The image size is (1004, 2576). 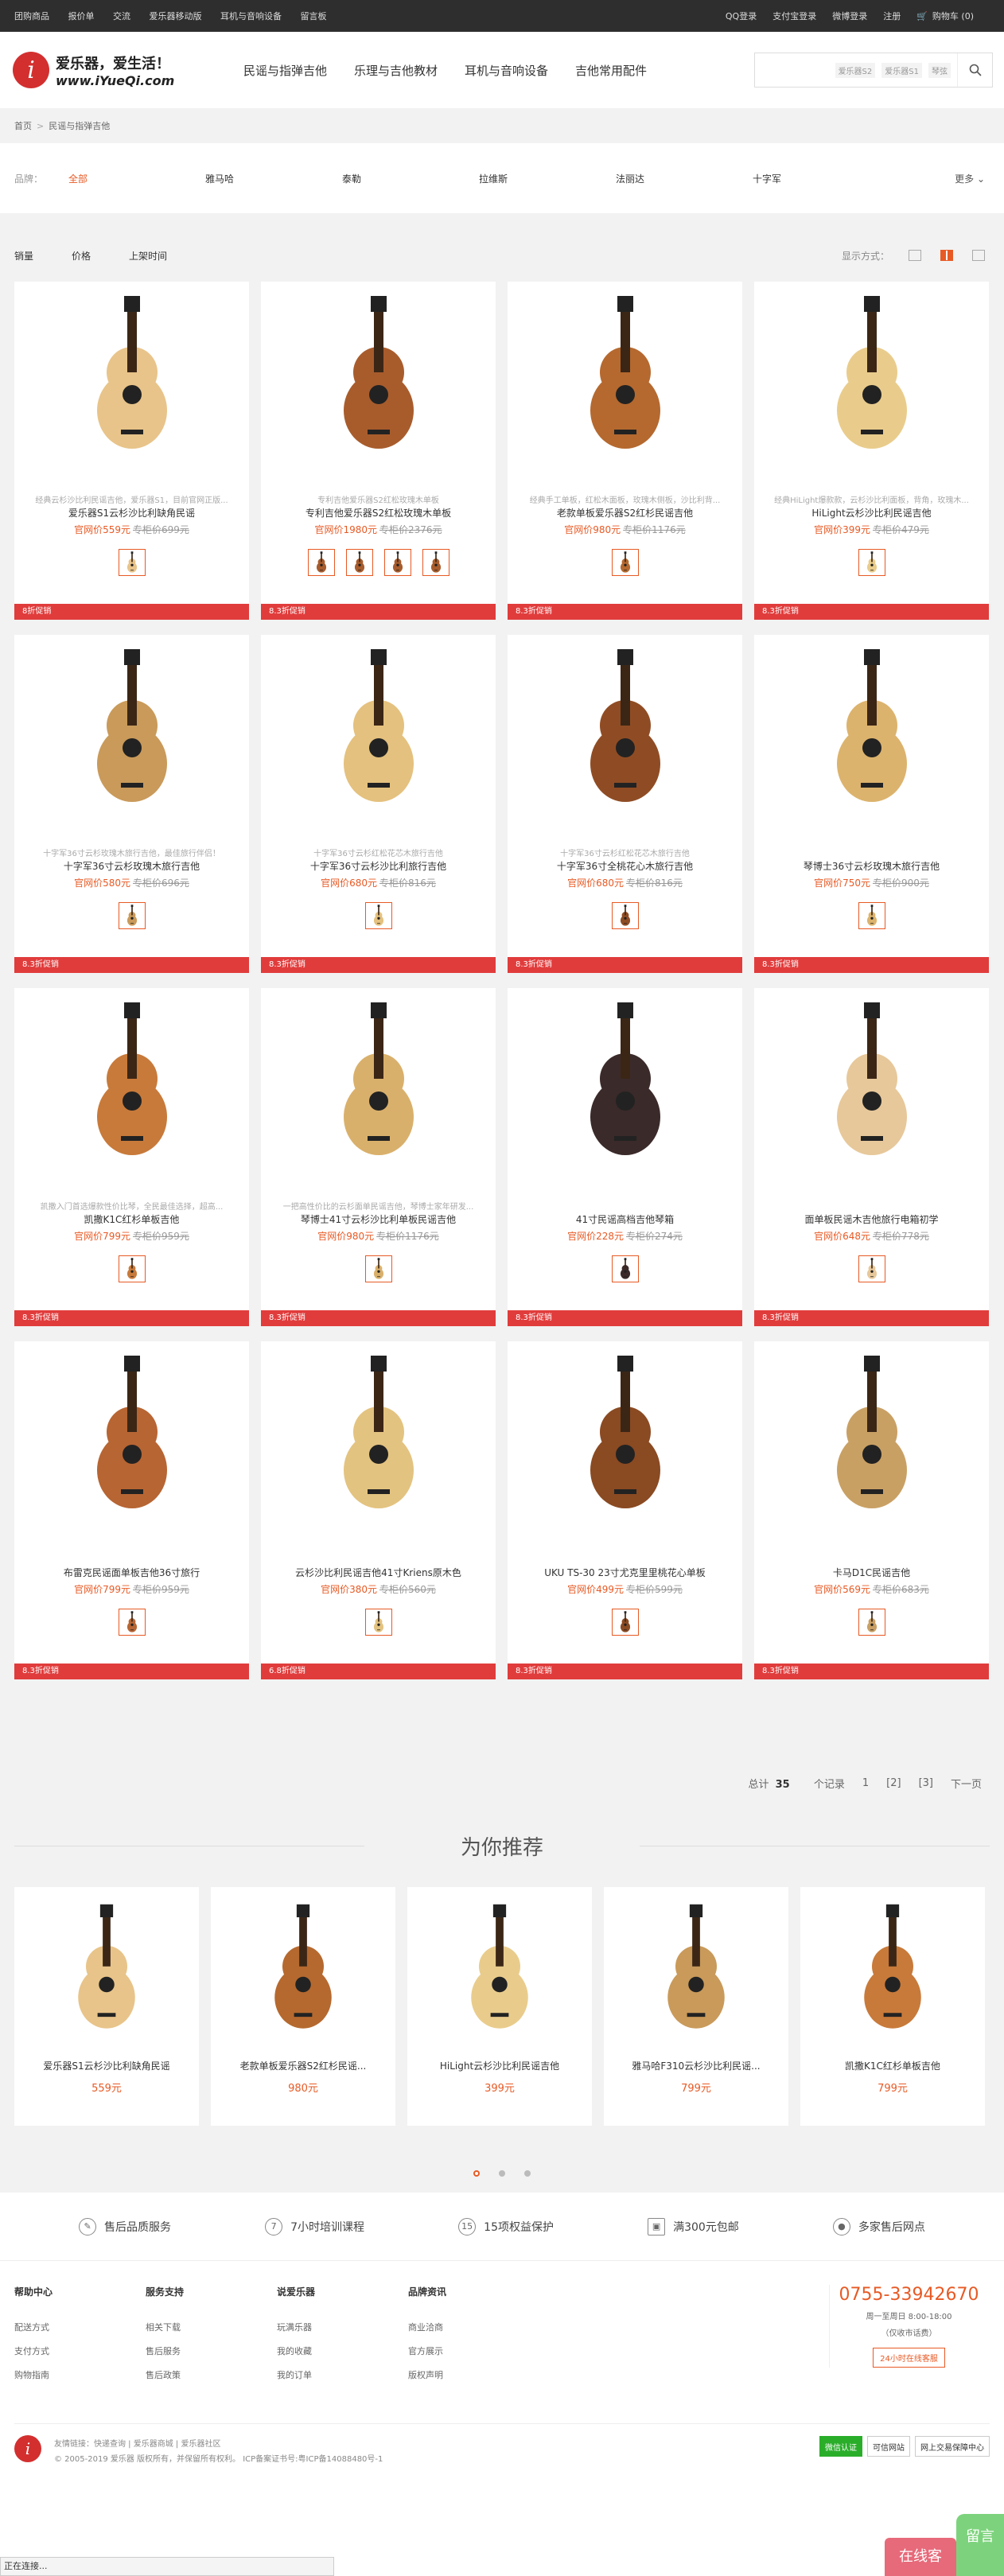 I want to click on nav-folk-guitar: 民谣与指弹吉他, so click(x=285, y=71).